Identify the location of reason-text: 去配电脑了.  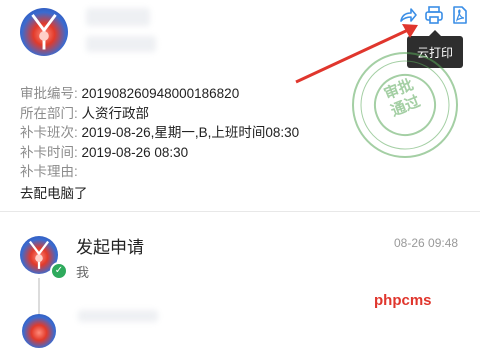
(54, 193).